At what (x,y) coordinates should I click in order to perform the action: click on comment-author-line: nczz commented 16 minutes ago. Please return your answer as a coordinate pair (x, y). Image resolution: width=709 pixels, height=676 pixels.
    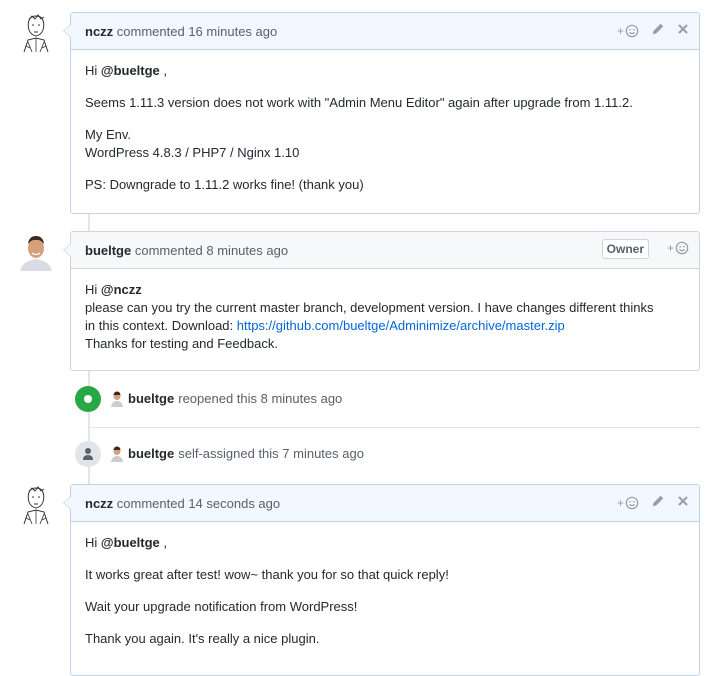
    Looking at the image, I should click on (181, 31).